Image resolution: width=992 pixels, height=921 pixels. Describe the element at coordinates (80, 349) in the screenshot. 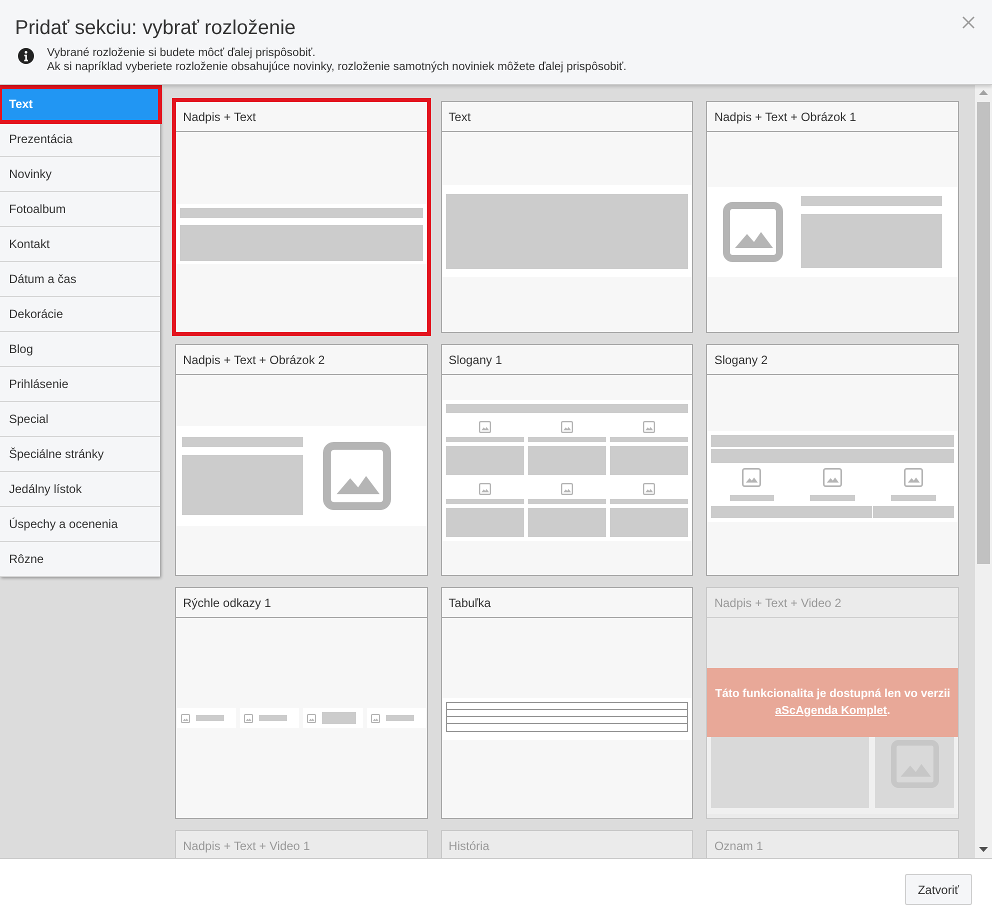

I see `category-item: Blog` at that location.